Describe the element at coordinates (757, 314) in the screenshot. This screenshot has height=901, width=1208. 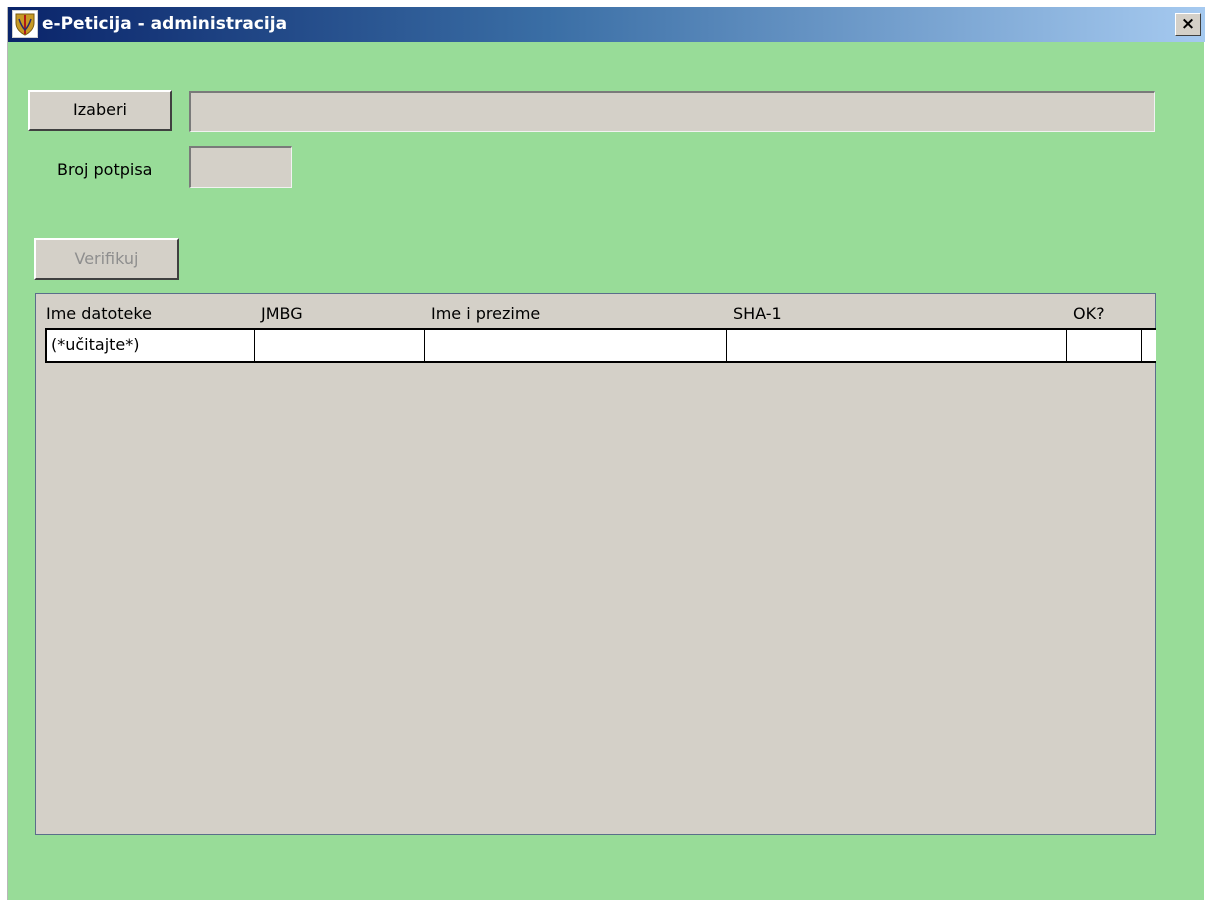
I see `column-header-sha1: SHA-1` at that location.